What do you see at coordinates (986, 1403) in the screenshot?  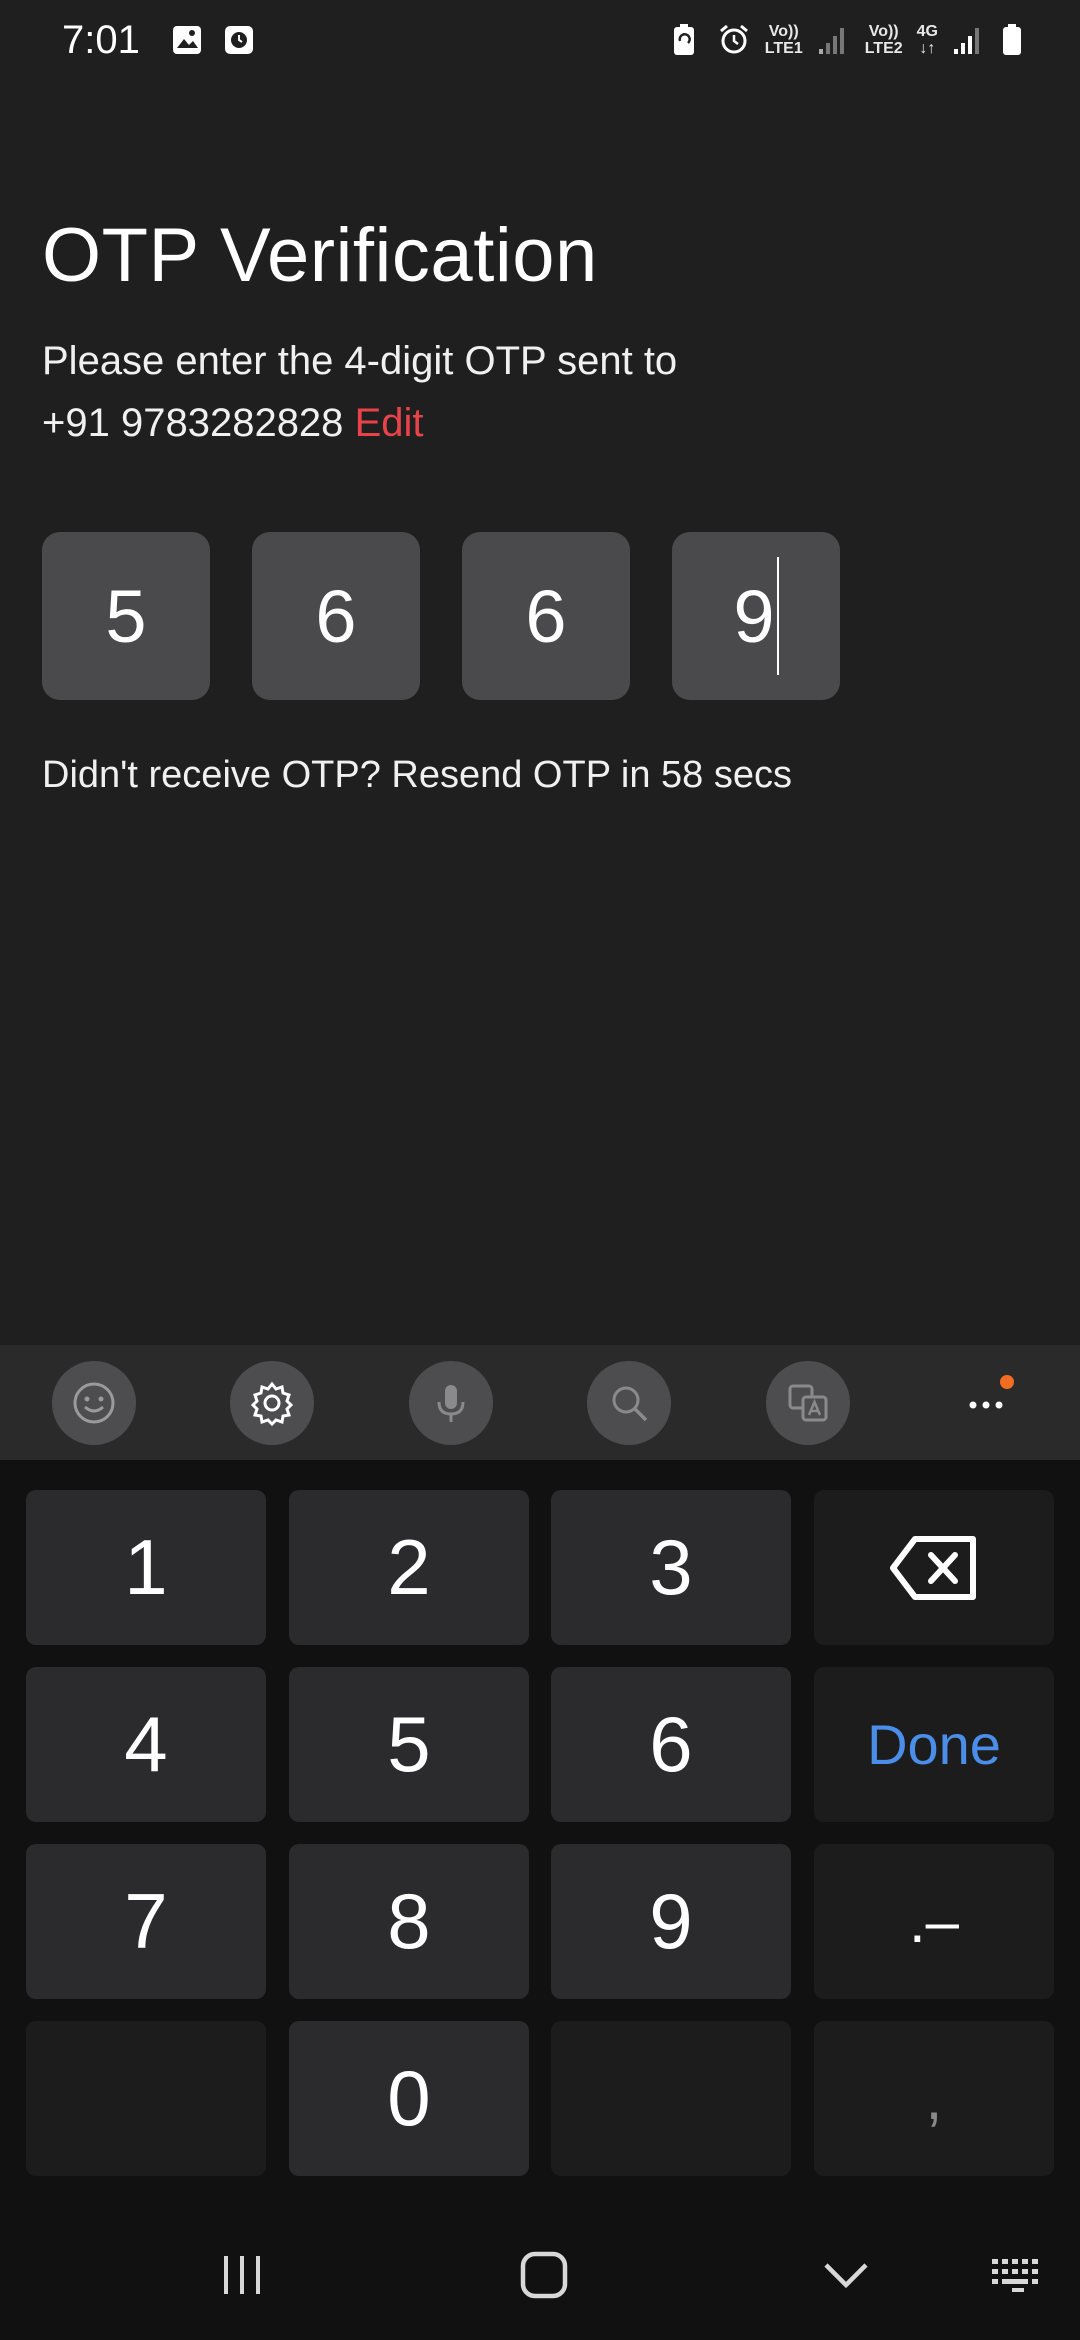 I see `more-options-button` at bounding box center [986, 1403].